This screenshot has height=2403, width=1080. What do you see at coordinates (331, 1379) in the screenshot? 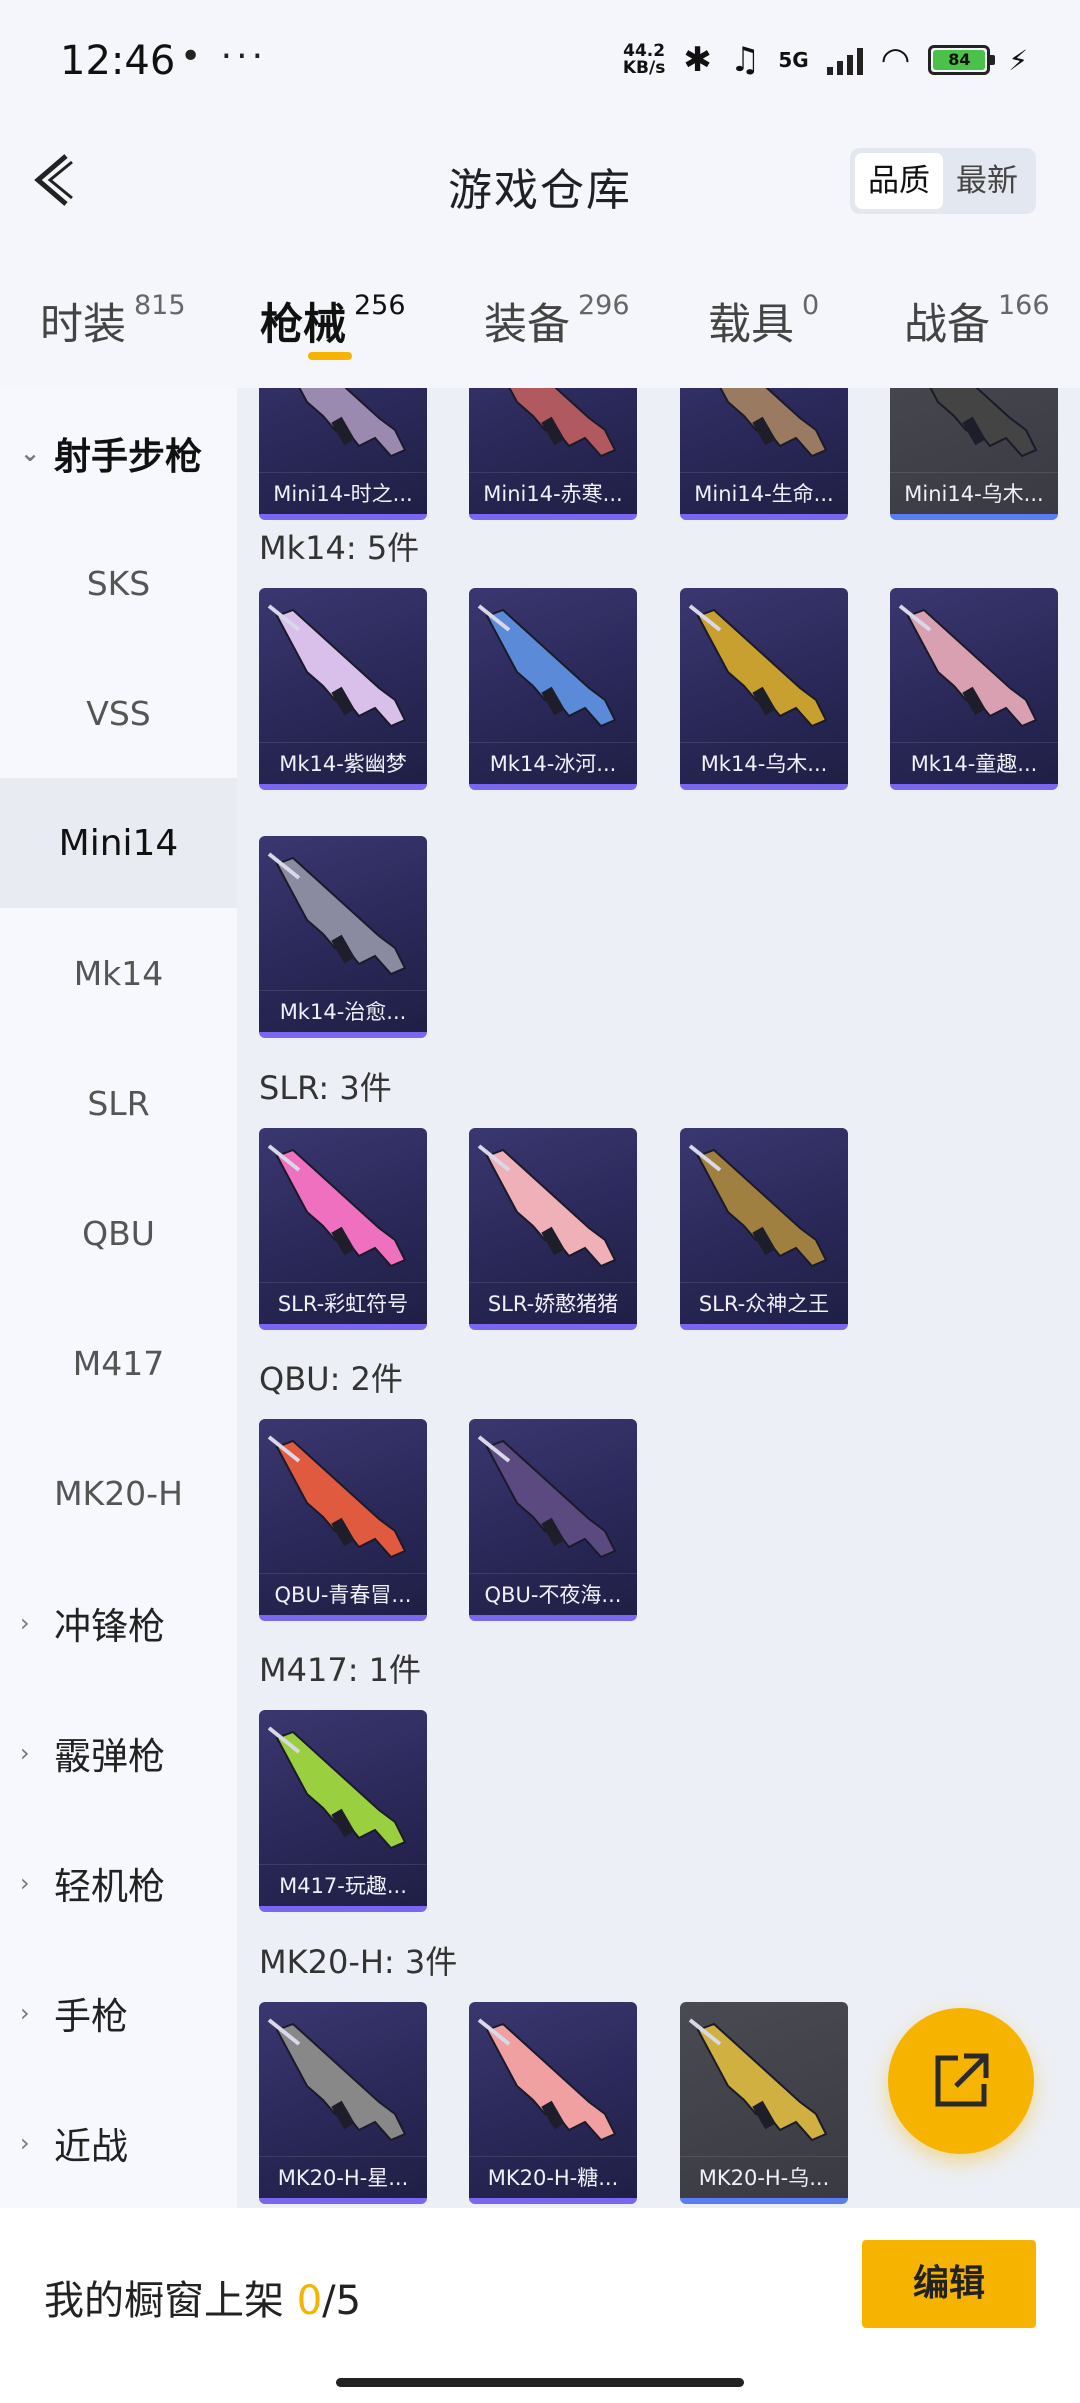
I see `group-title-qbu: QBU: 2件` at bounding box center [331, 1379].